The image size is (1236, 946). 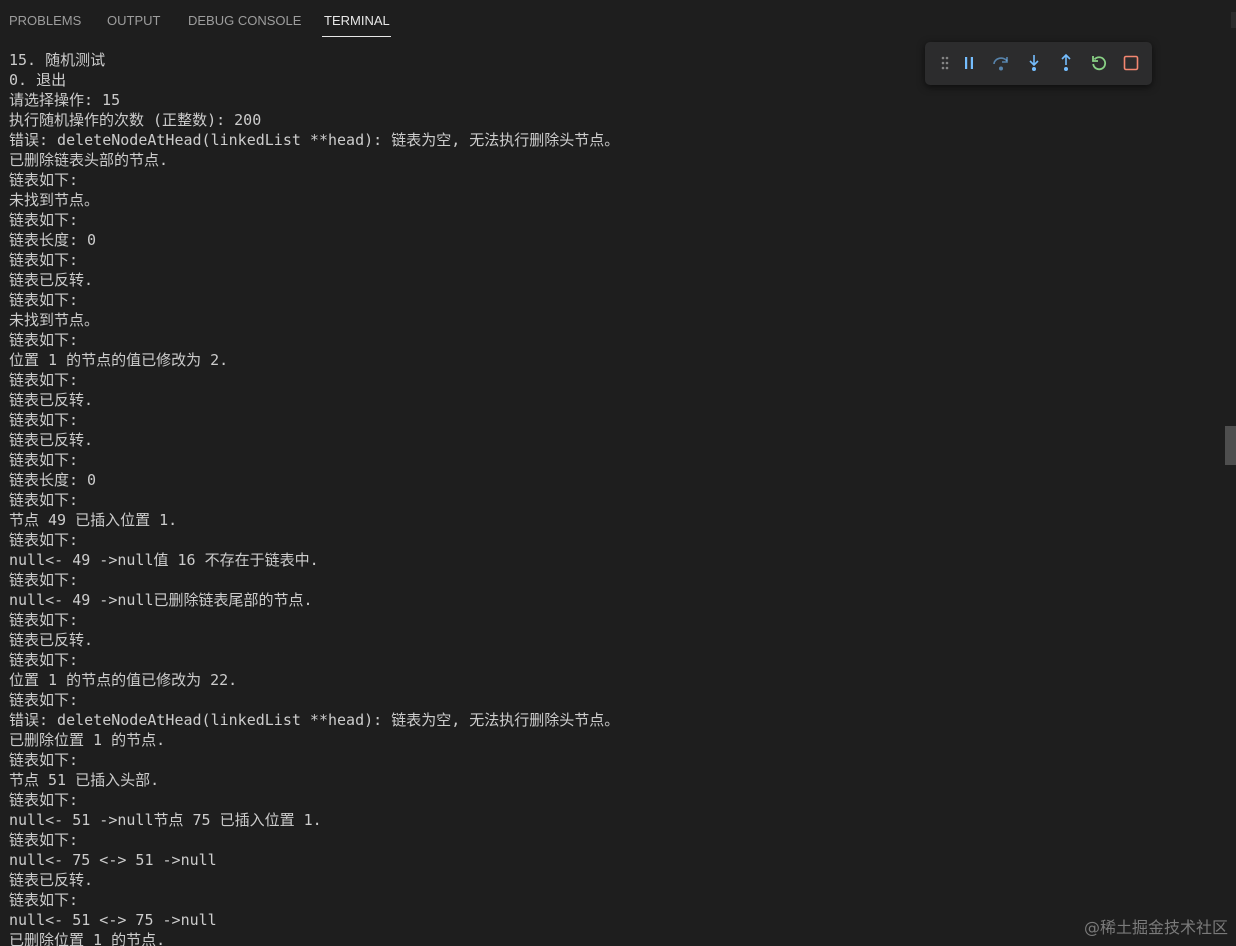 What do you see at coordinates (45, 20) in the screenshot?
I see `tab-problems: PROBLEMS` at bounding box center [45, 20].